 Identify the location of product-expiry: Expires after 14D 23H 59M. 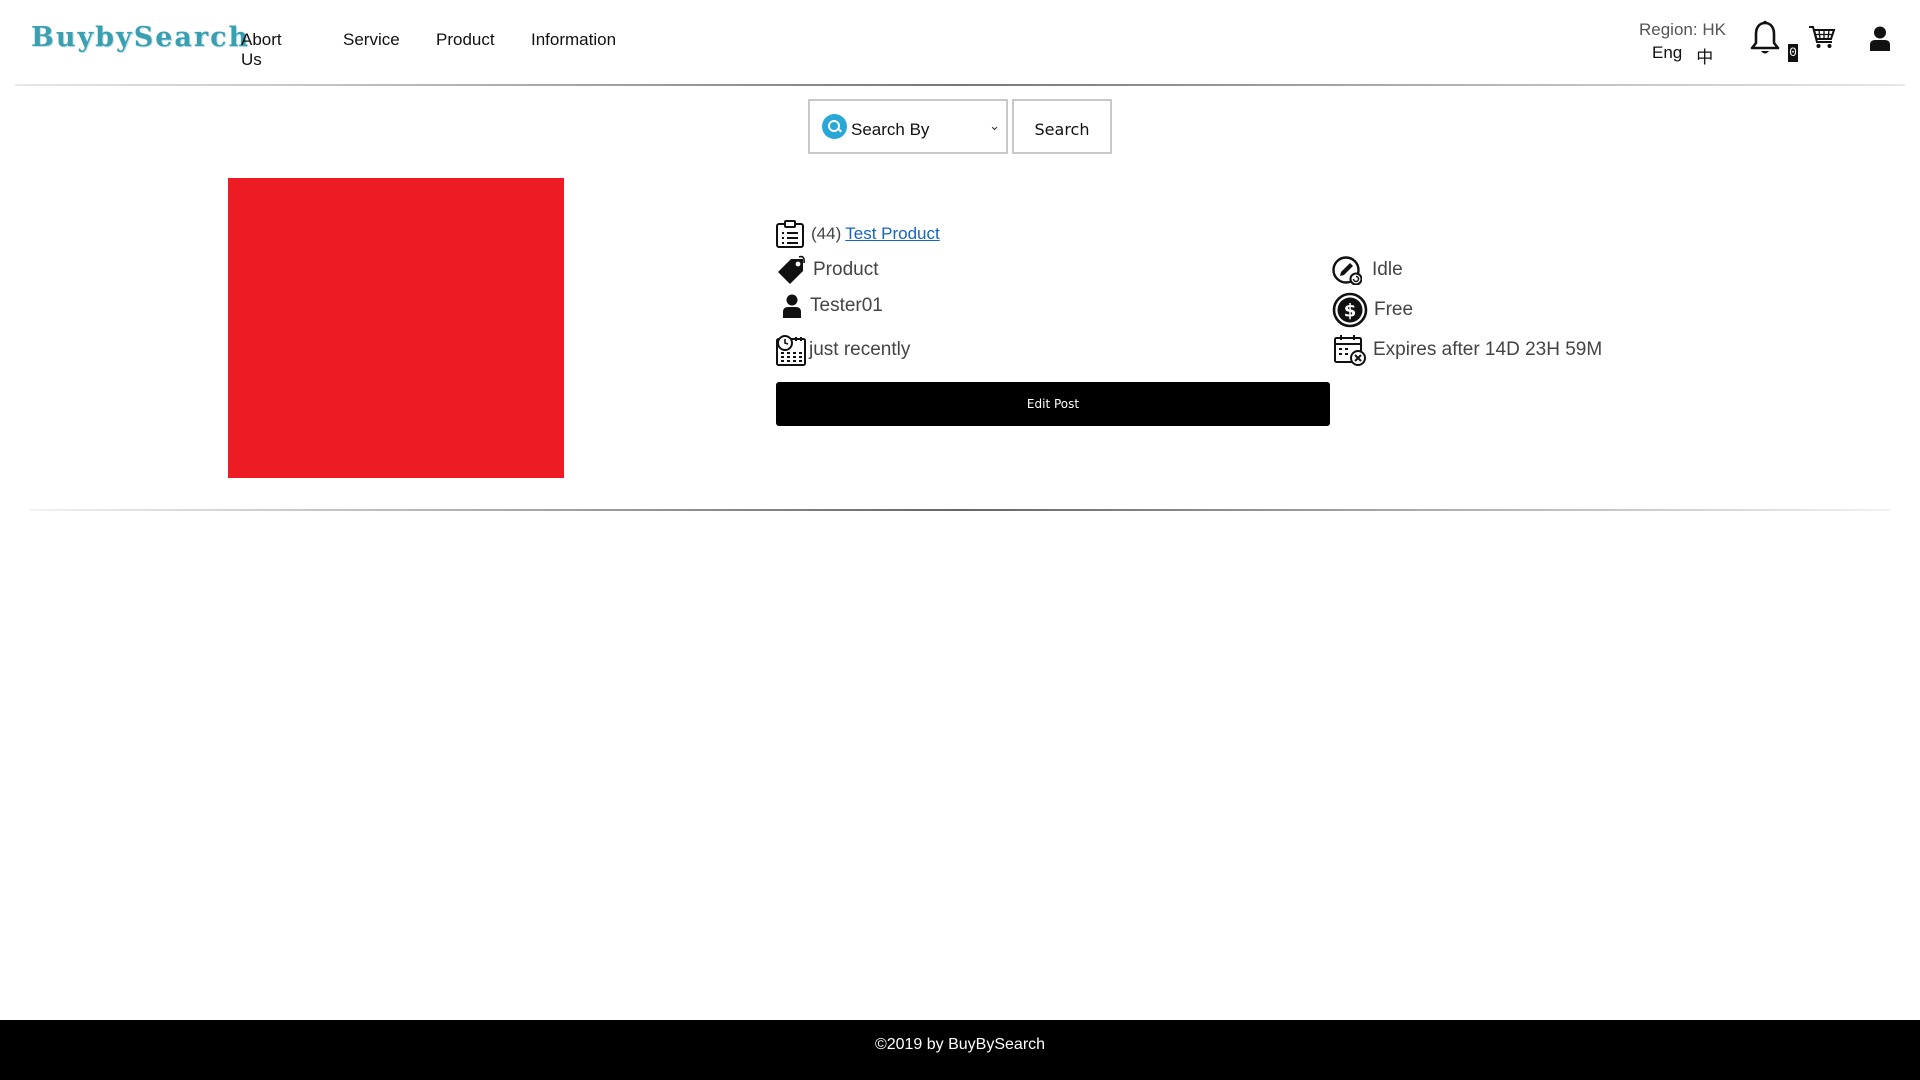
(1488, 349).